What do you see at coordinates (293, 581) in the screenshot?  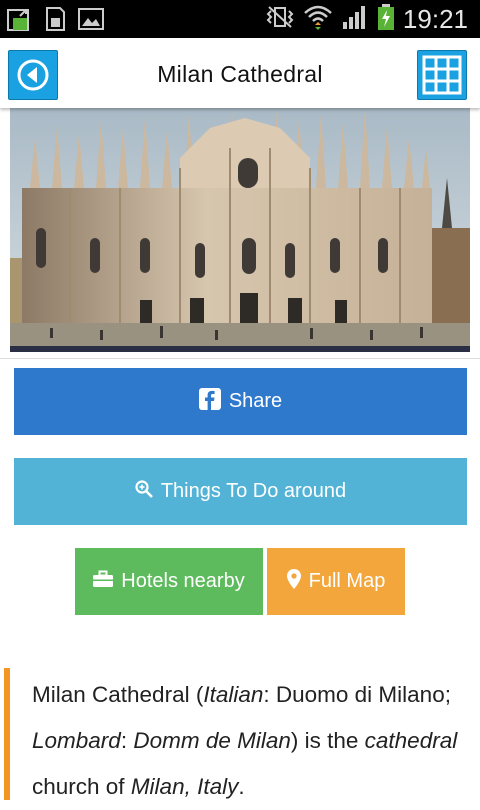 I see `map-marker-icon` at bounding box center [293, 581].